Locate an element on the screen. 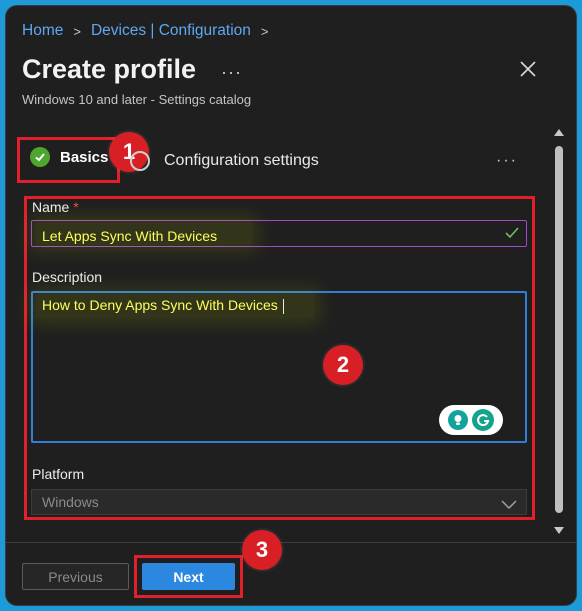 The height and width of the screenshot is (611, 582). lightbulb-icon is located at coordinates (458, 420).